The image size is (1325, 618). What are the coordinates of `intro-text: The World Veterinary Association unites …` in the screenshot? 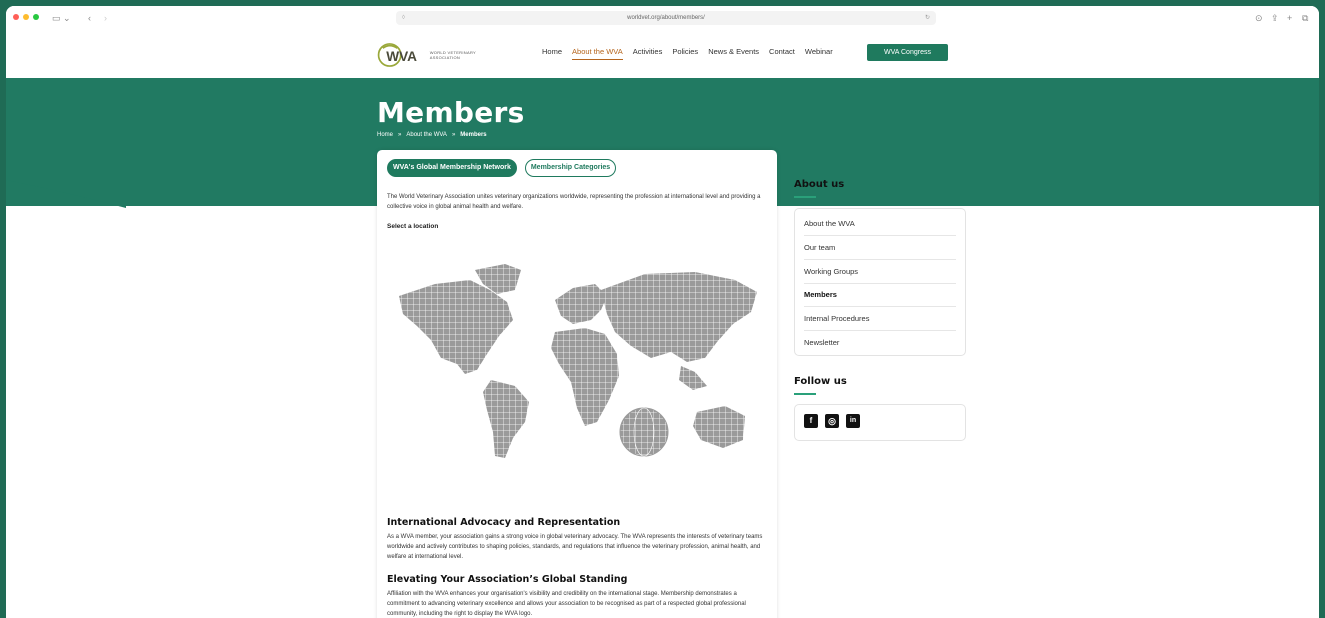 It's located at (574, 202).